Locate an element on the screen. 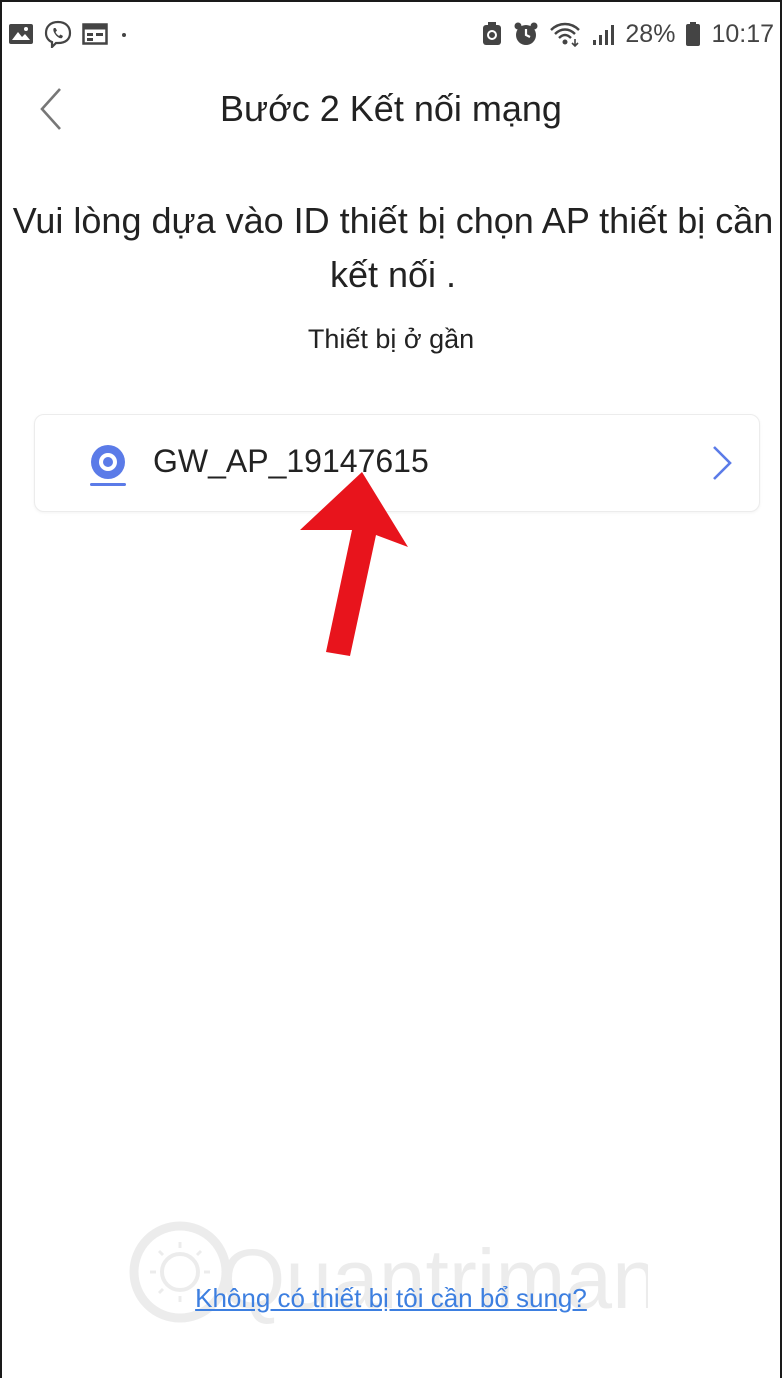 This screenshot has width=782, height=1378. page-title: Bước 2 Kết nối mạng is located at coordinates (391, 108).